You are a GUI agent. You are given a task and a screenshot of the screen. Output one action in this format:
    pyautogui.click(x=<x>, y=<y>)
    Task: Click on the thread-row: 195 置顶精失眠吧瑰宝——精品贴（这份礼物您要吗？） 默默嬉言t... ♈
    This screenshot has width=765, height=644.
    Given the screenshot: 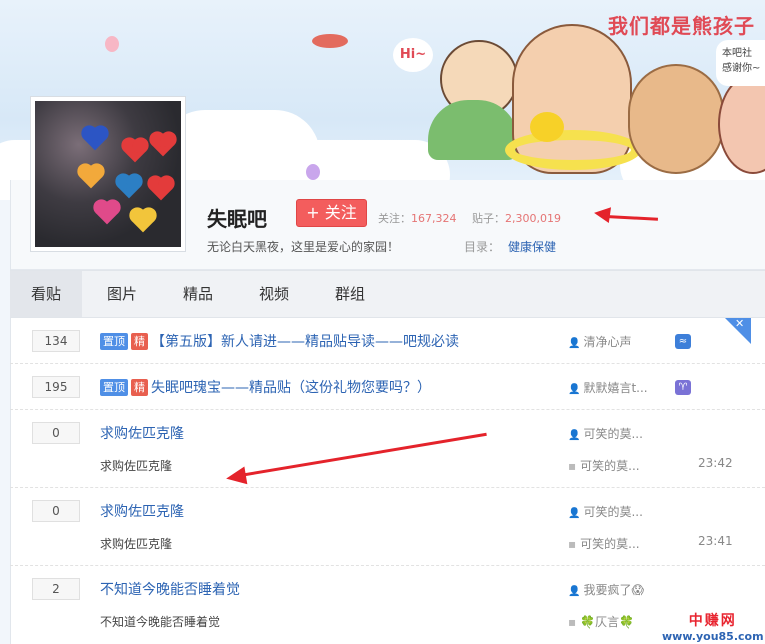 What is the action you would take?
    pyautogui.click(x=387, y=387)
    